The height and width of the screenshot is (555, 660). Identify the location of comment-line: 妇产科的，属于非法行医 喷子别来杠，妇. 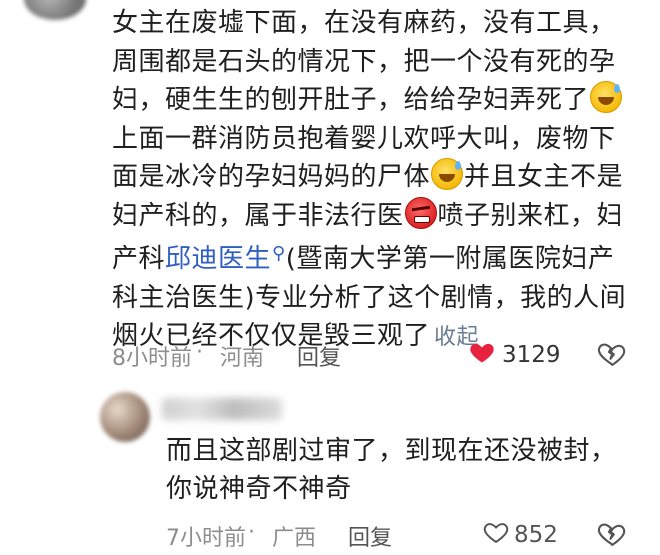
(380, 216).